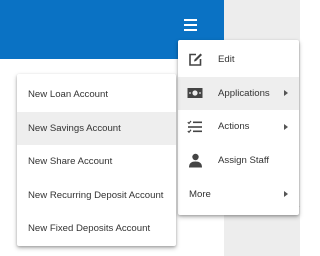  What do you see at coordinates (244, 161) in the screenshot?
I see `menu-item-label: Assign Staff` at bounding box center [244, 161].